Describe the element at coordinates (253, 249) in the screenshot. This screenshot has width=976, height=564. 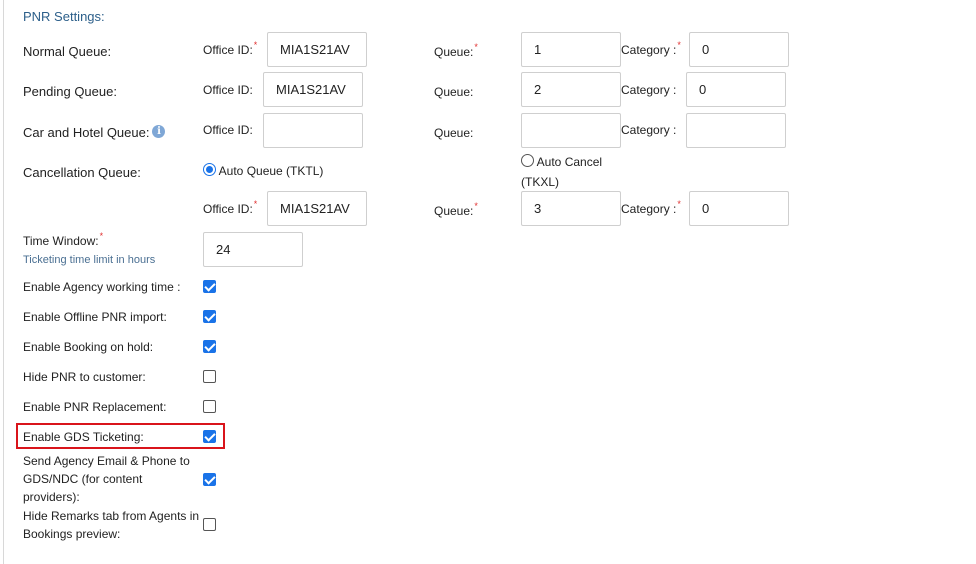
I see `time-window-input` at that location.